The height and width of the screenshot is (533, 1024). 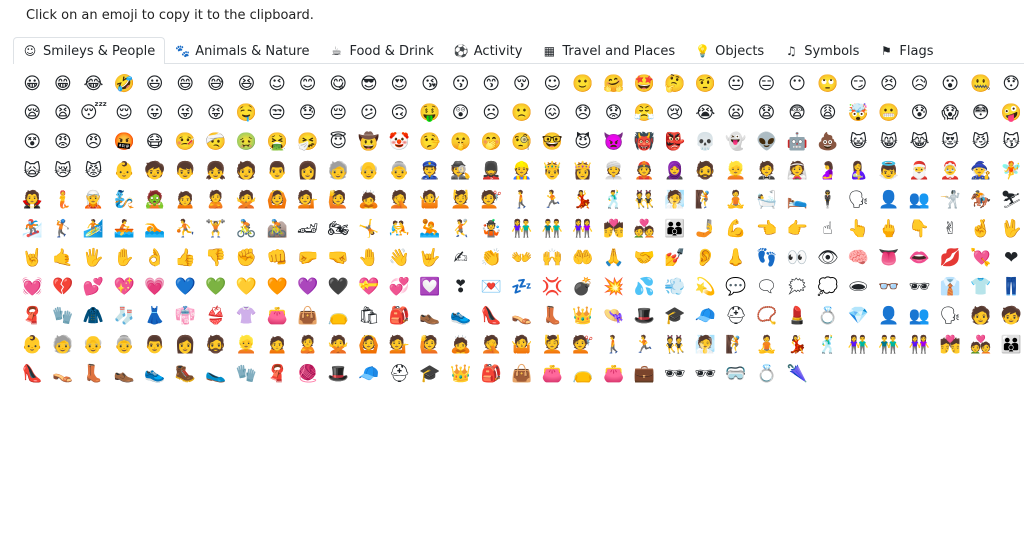 I want to click on emoji-button: 🤝, so click(x=644, y=258).